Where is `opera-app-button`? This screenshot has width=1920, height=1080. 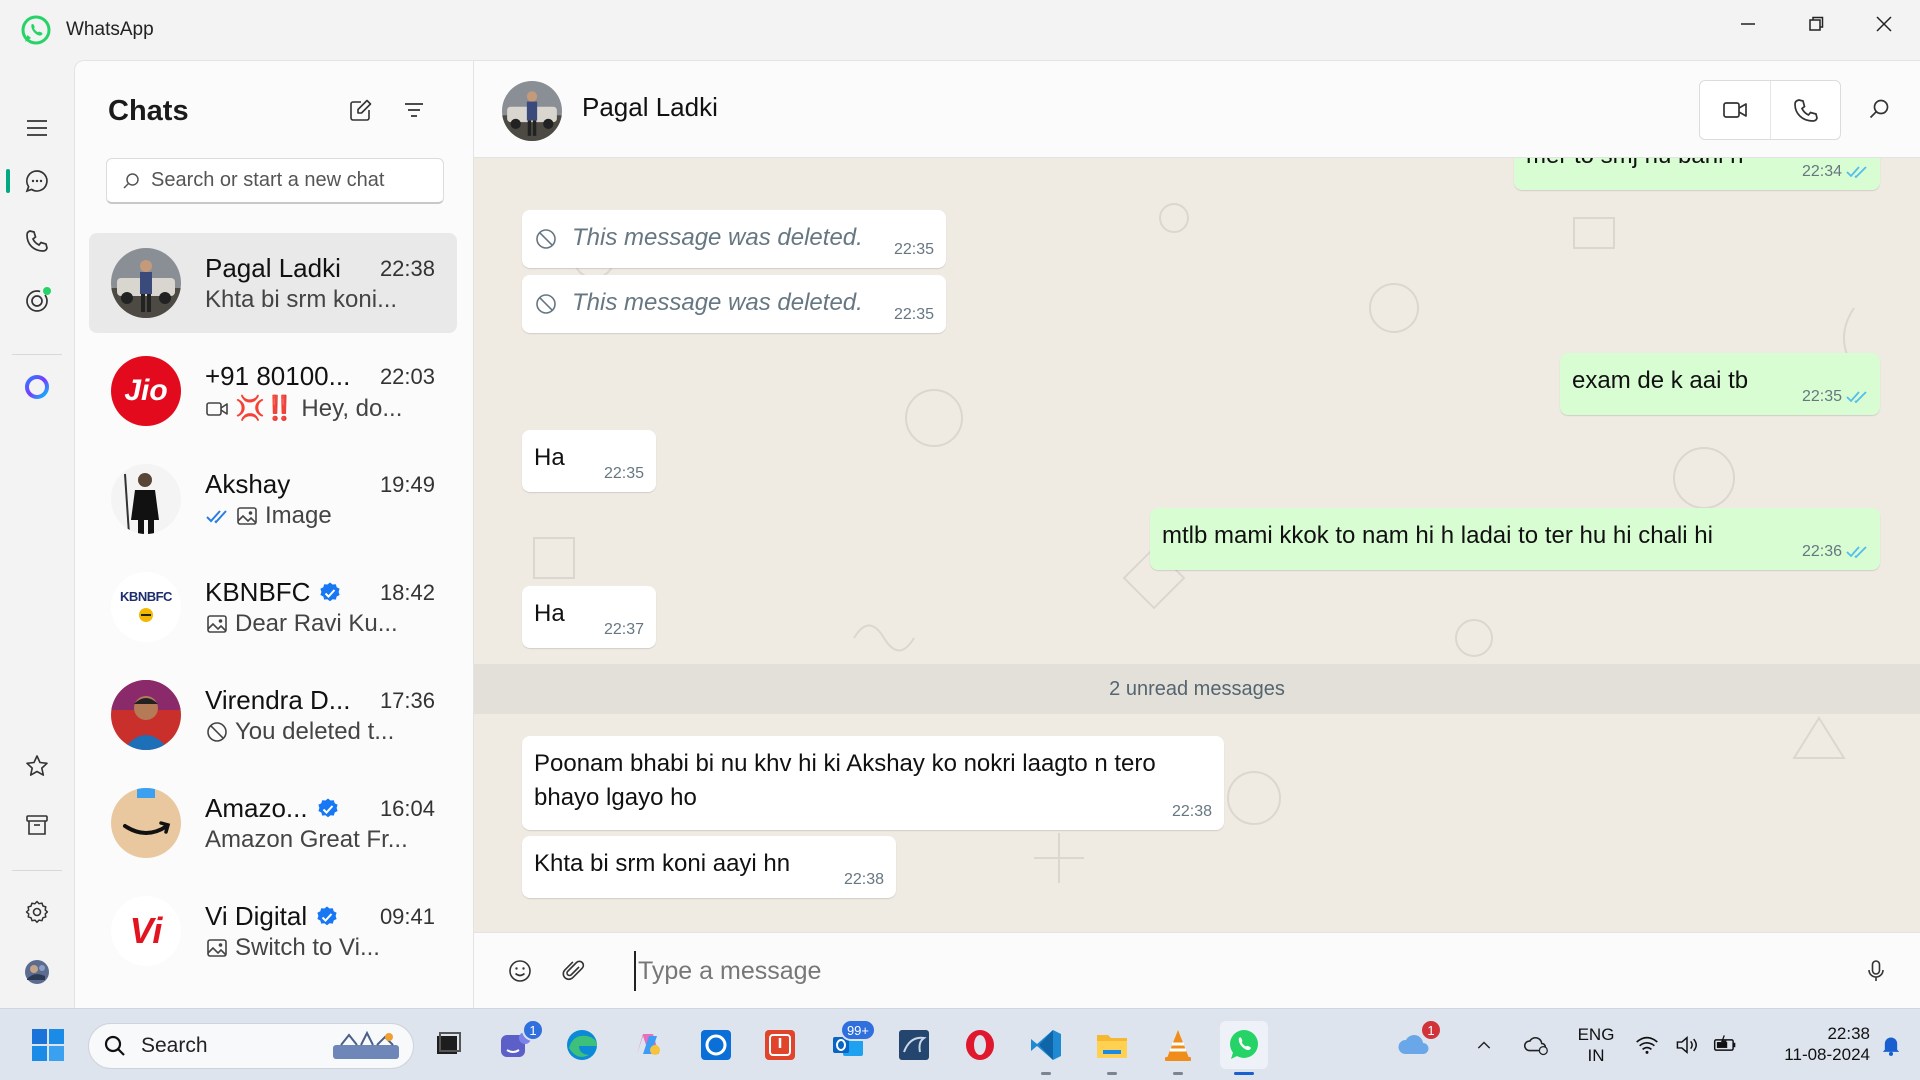
opera-app-button is located at coordinates (980, 1045).